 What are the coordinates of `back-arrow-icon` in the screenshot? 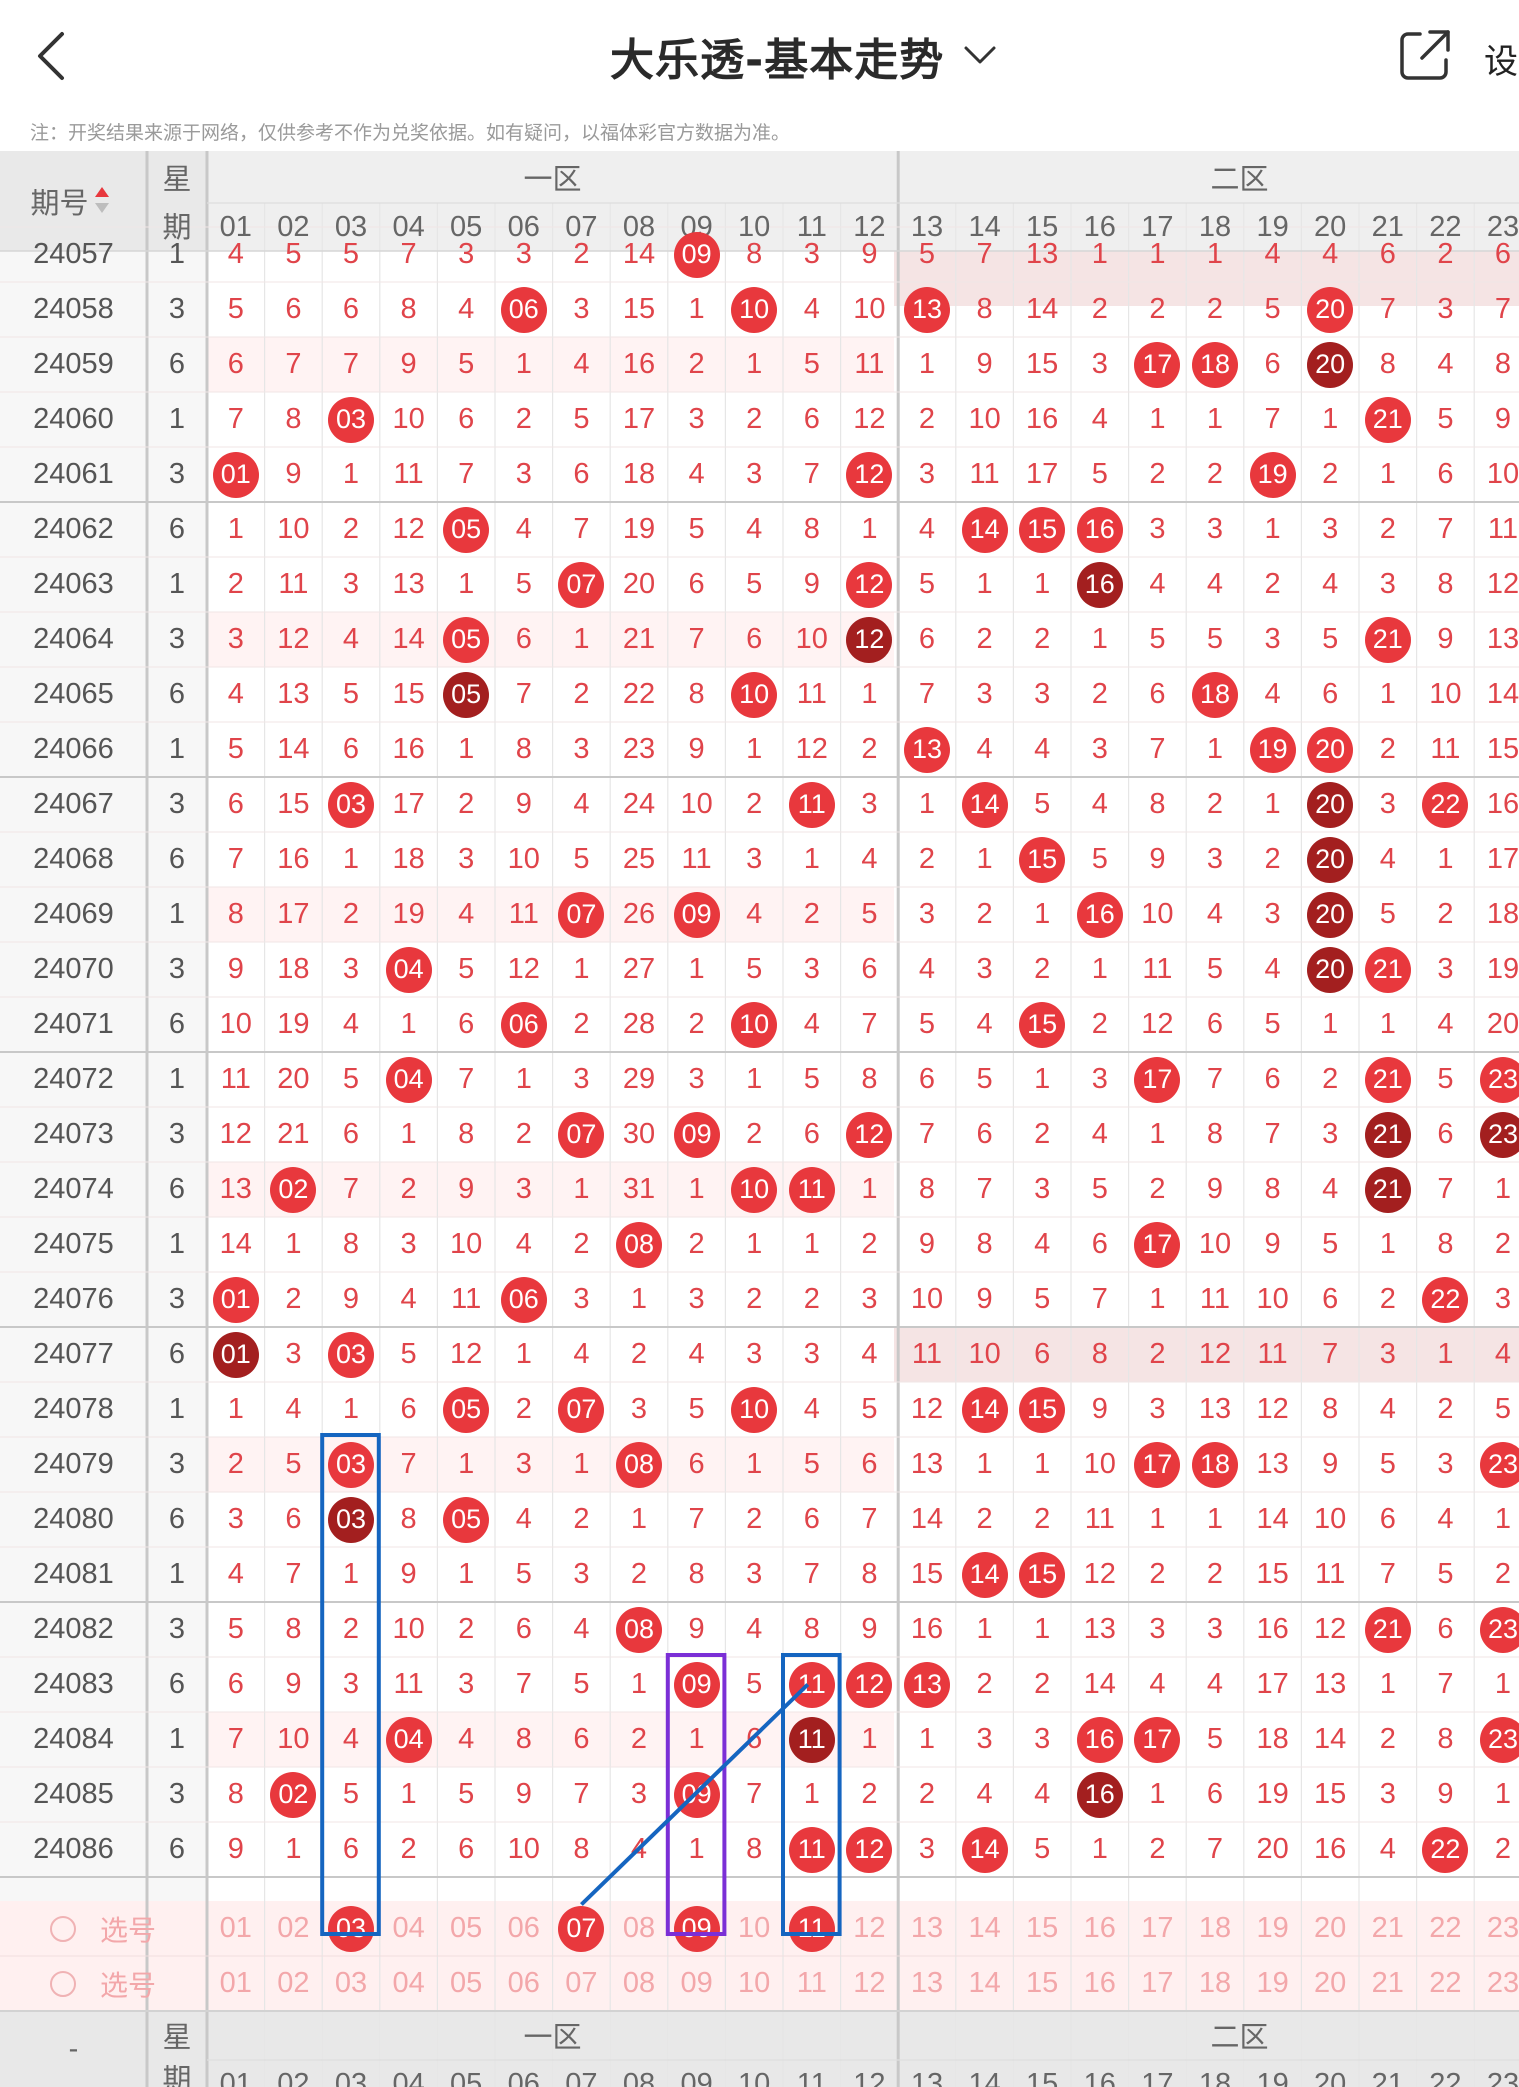 It's located at (53, 56).